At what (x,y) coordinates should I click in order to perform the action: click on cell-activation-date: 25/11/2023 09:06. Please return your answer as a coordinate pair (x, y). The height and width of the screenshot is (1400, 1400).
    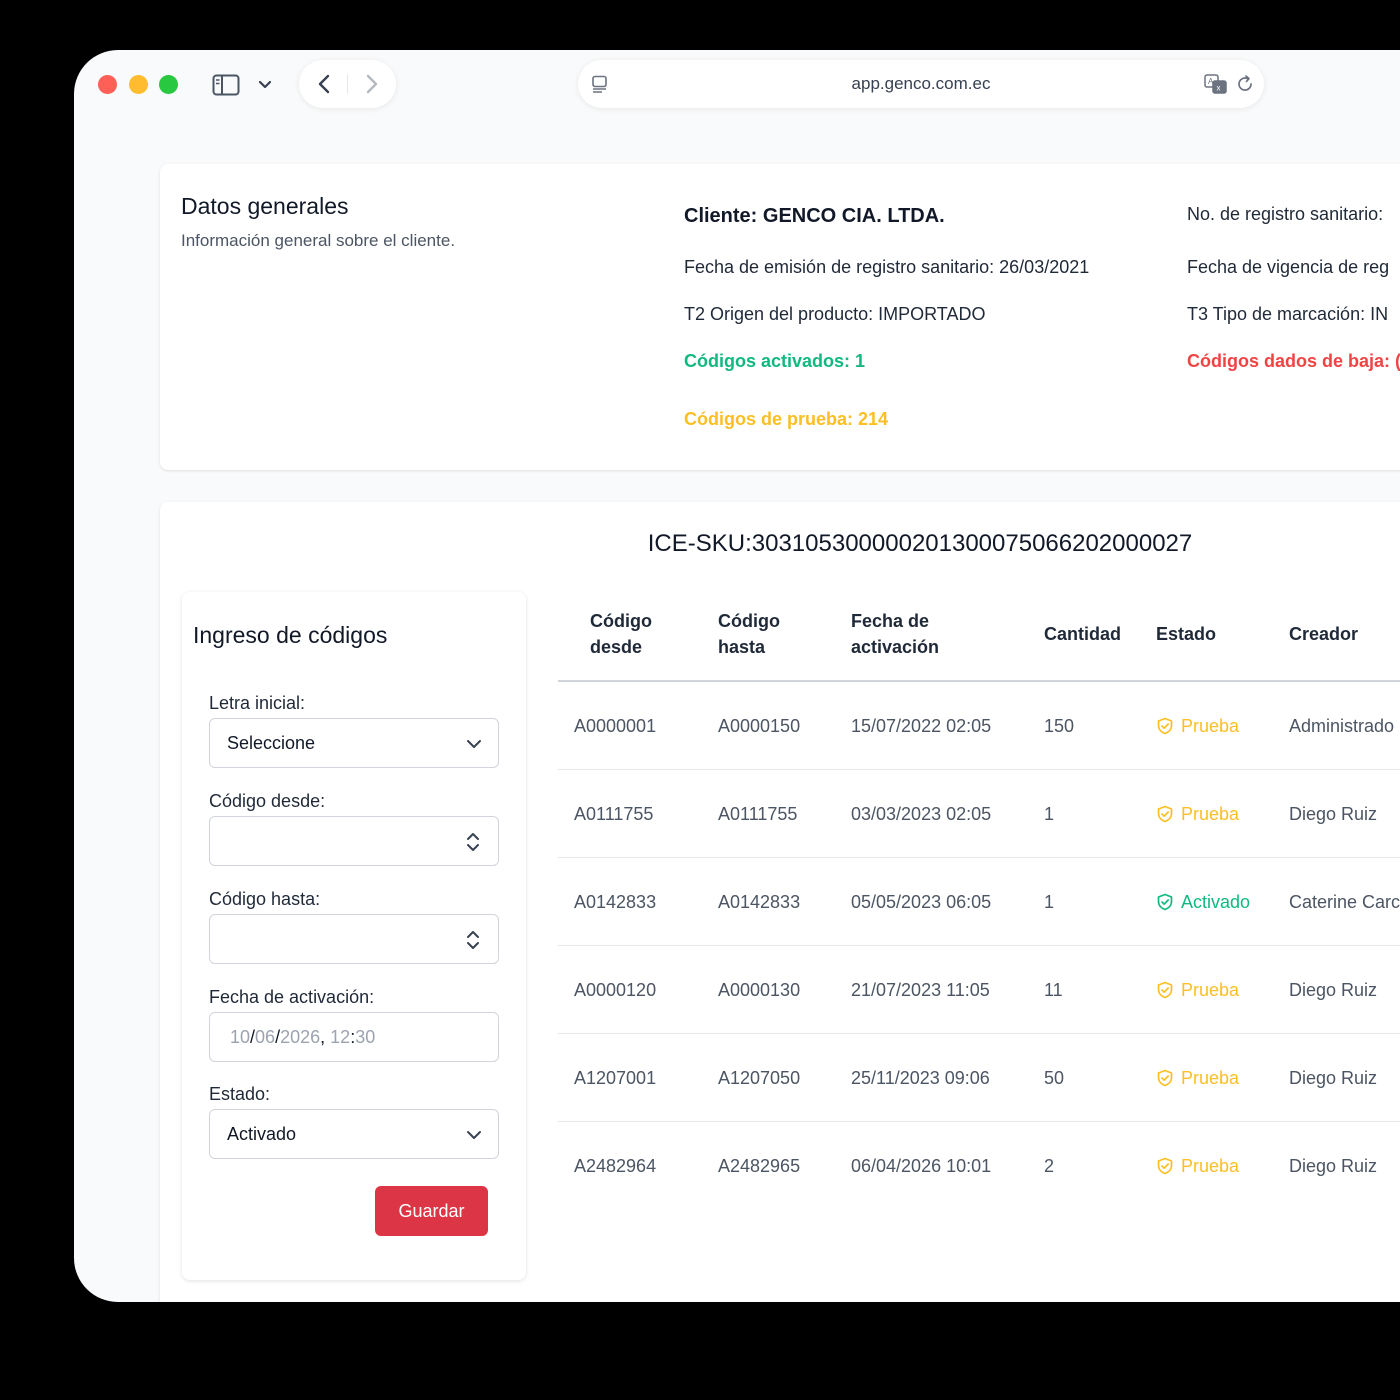
    Looking at the image, I should click on (920, 1078).